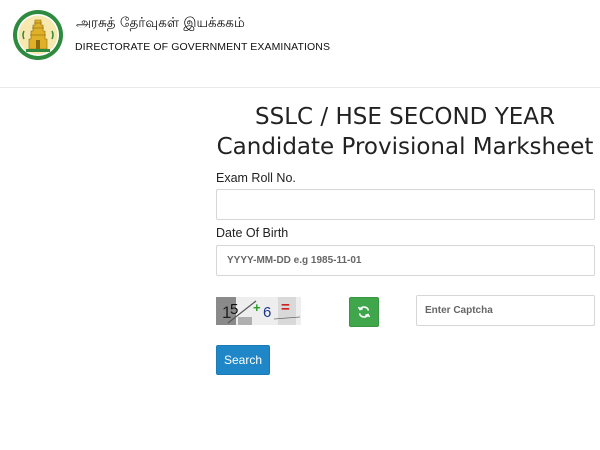 The height and width of the screenshot is (450, 600). What do you see at coordinates (234, 309) in the screenshot?
I see `svg-text: 5` at bounding box center [234, 309].